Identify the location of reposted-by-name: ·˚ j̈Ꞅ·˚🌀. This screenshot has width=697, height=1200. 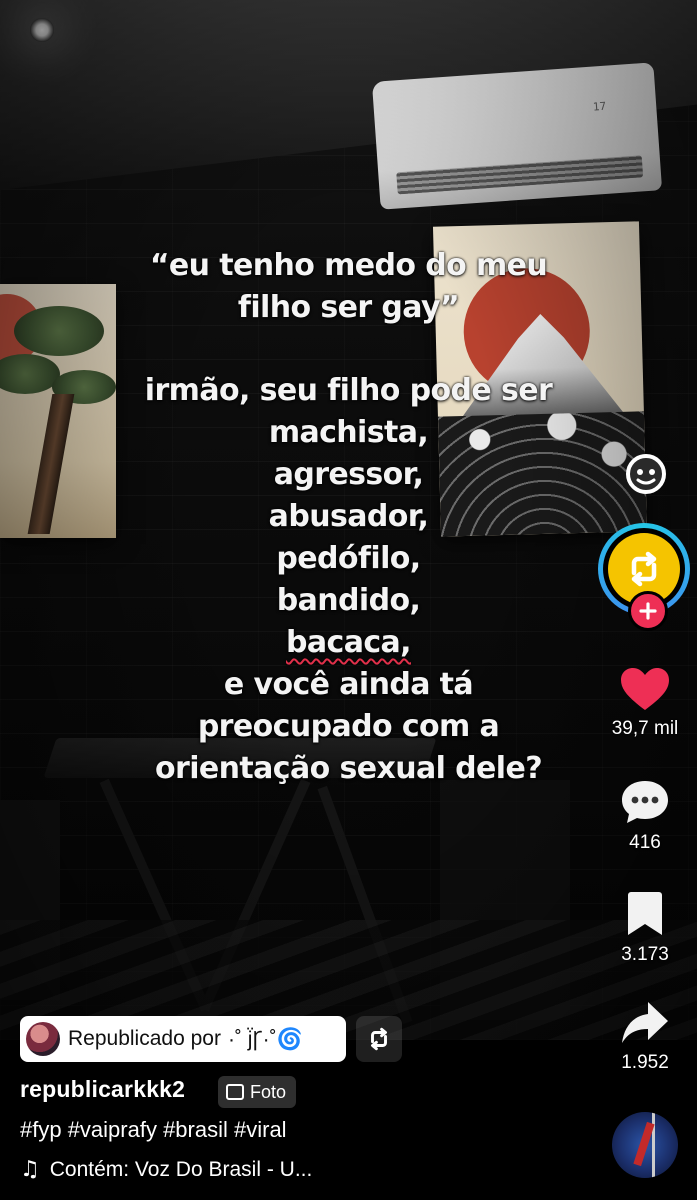
(265, 1039).